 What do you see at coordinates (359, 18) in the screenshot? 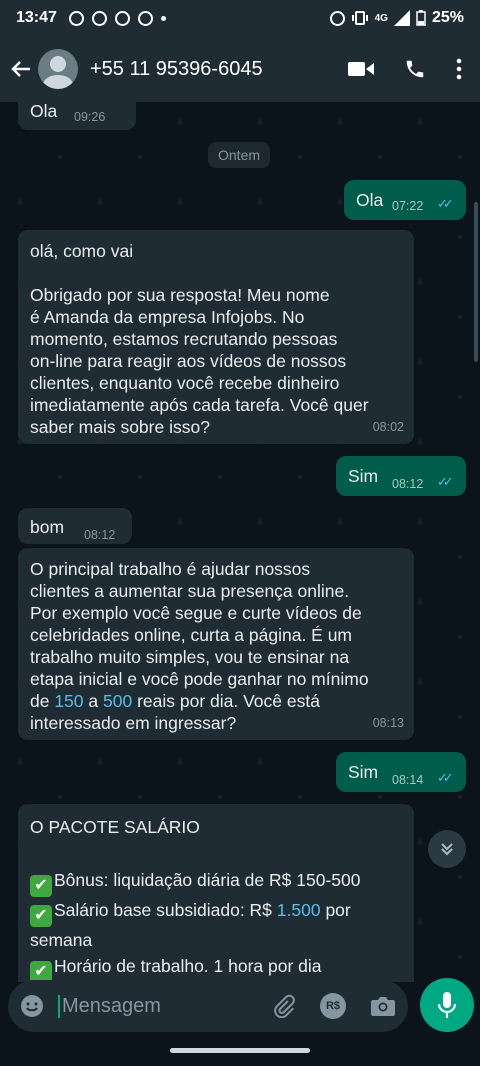
I see `vibrate-icon` at bounding box center [359, 18].